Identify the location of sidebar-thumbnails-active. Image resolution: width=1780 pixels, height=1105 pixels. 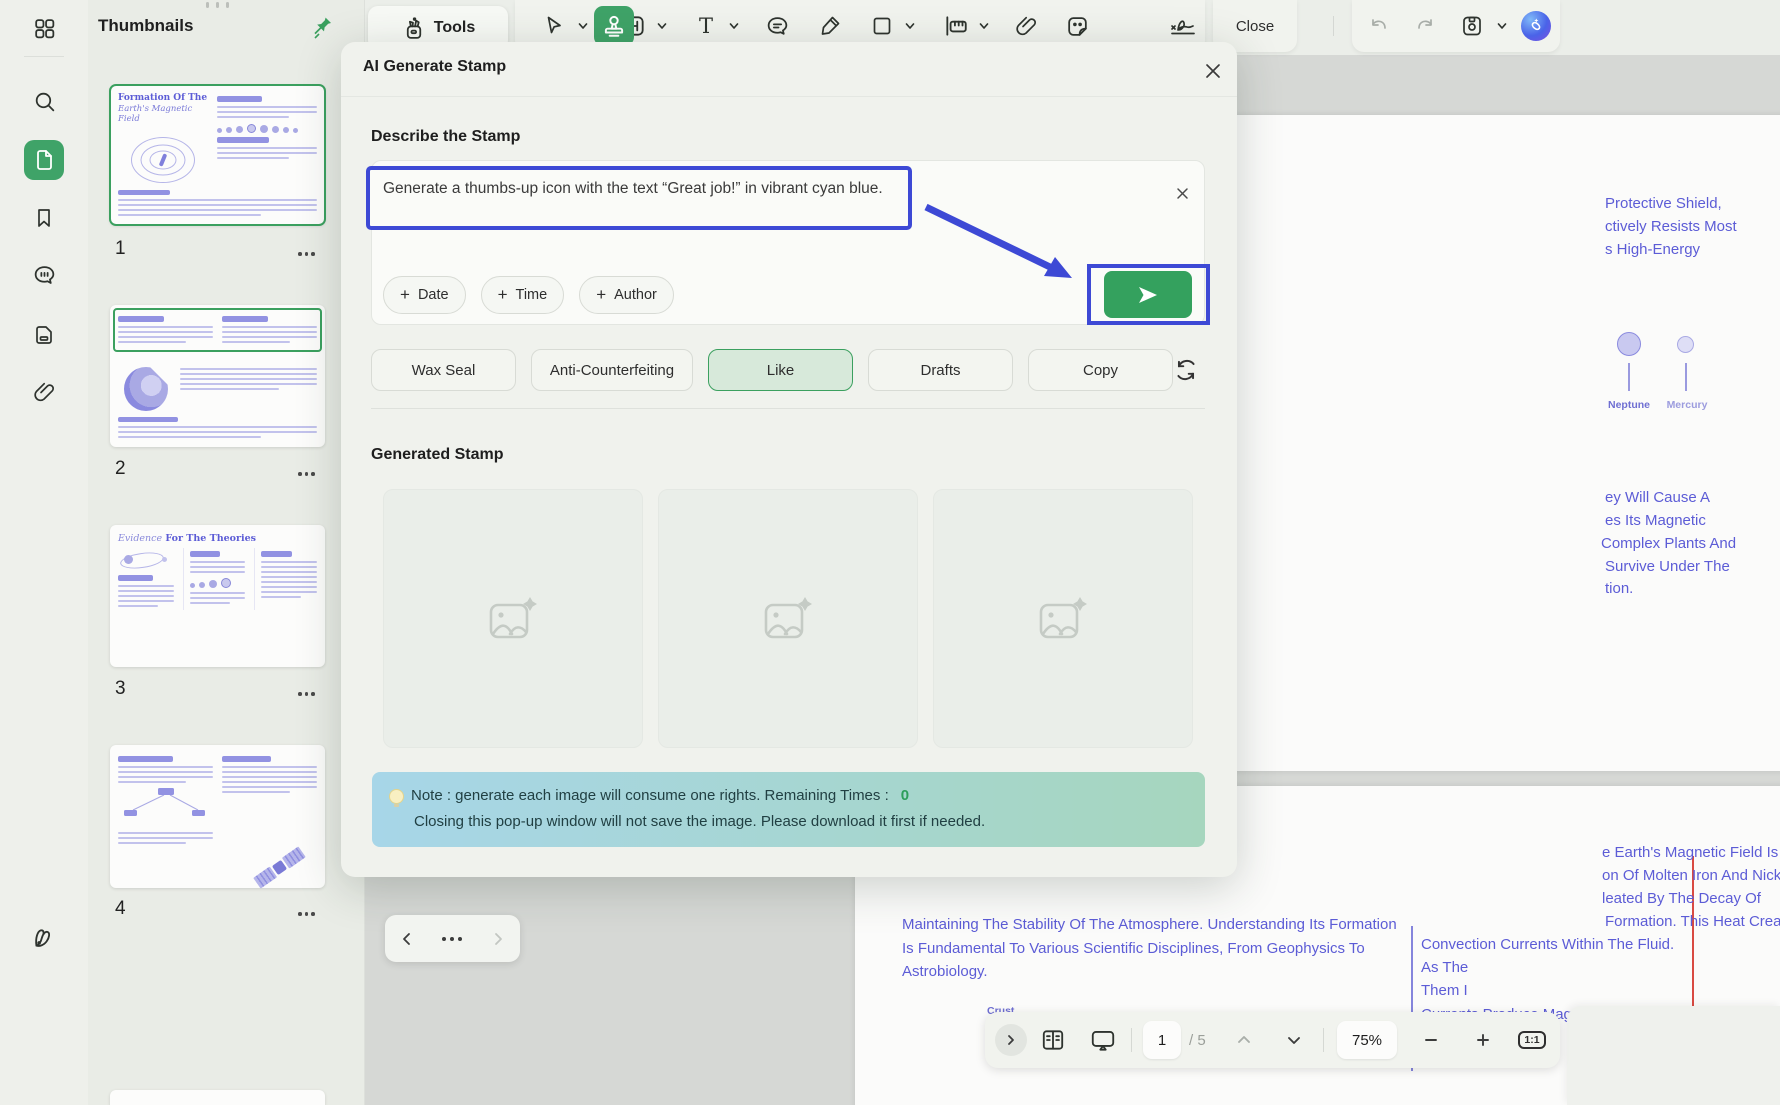
(44, 160).